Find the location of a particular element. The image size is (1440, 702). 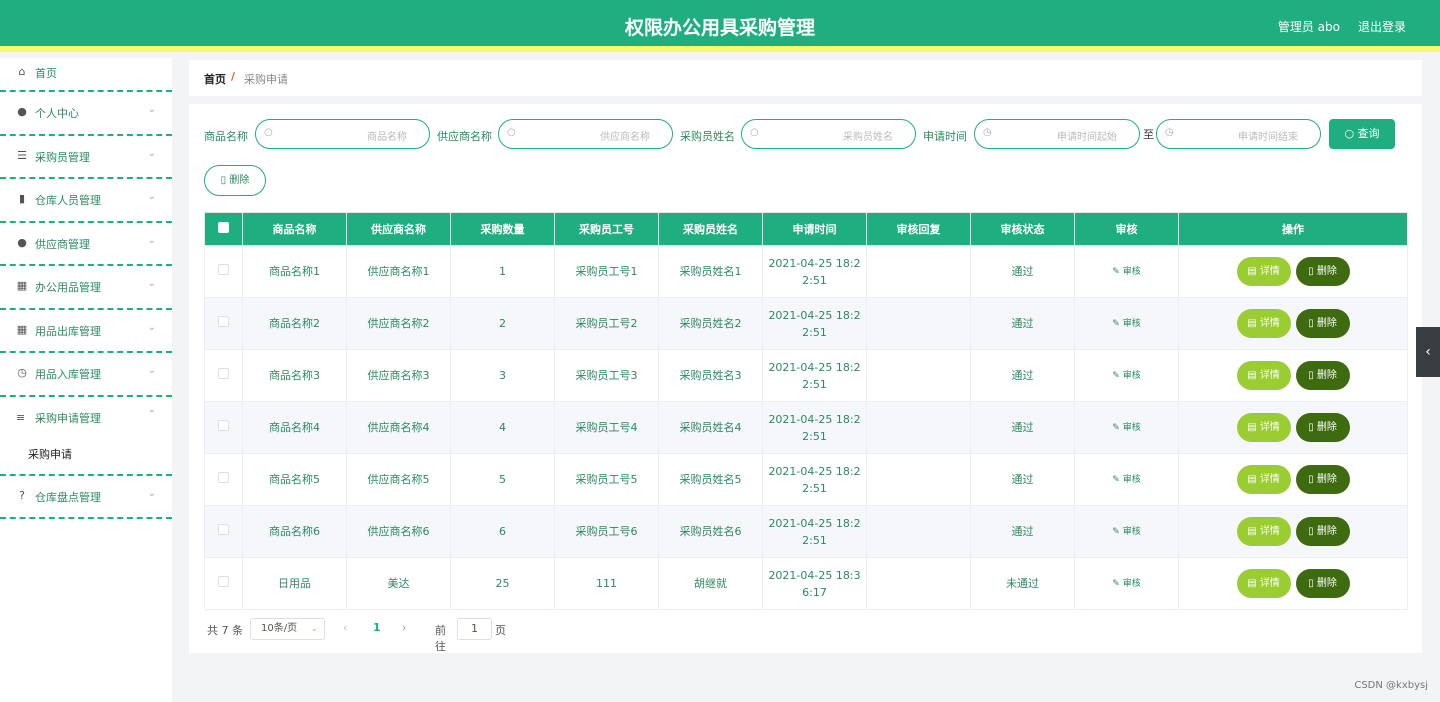

collapse-panel-button: ‹ is located at coordinates (1428, 352).